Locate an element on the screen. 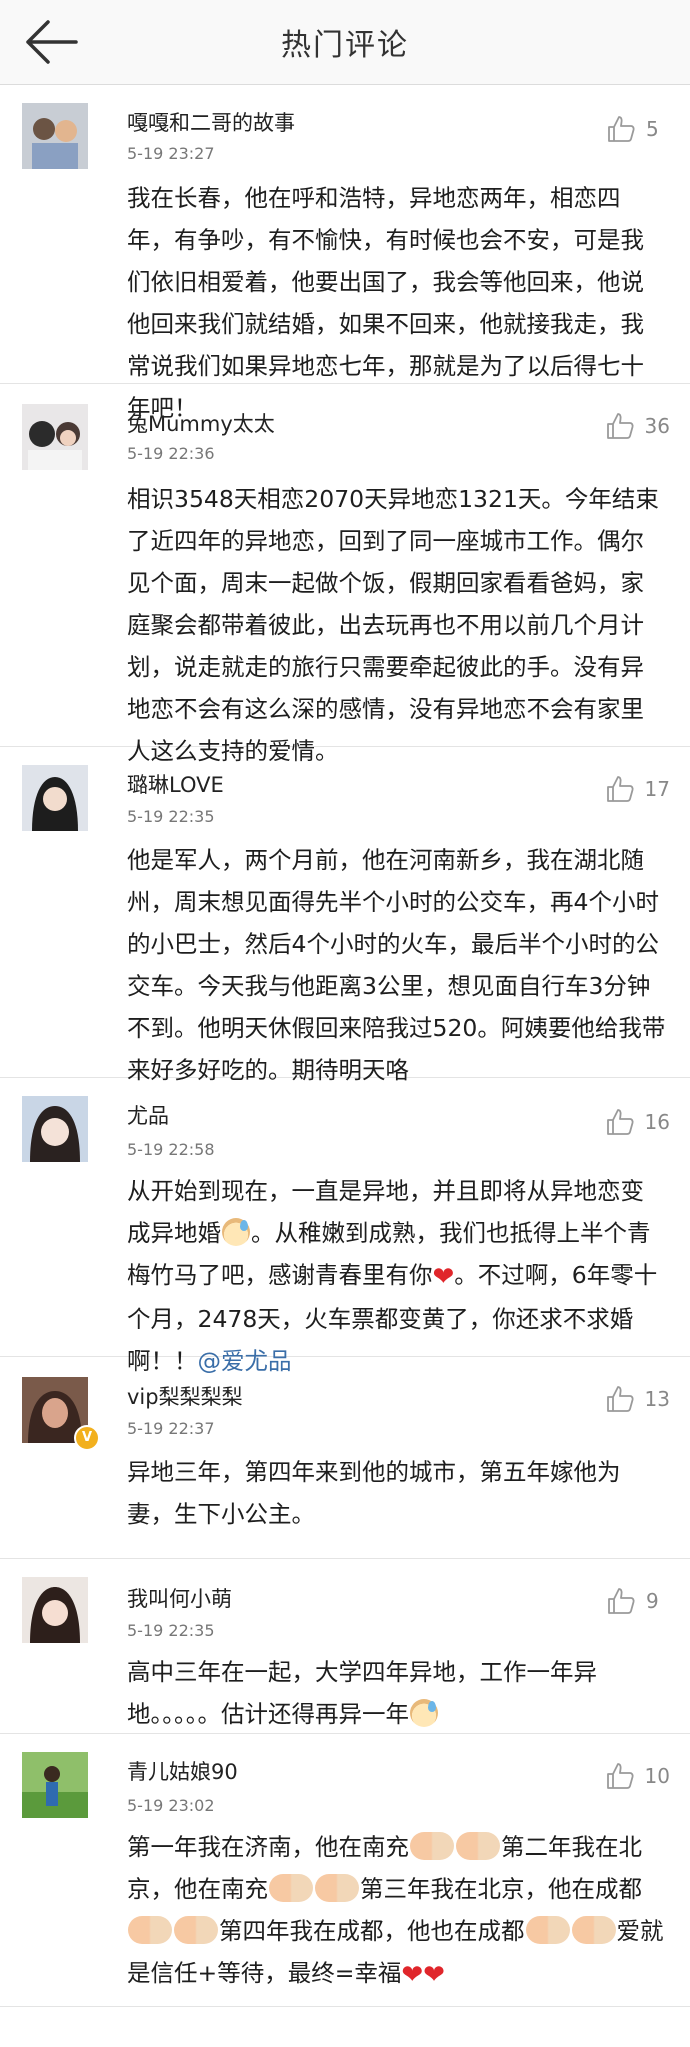 This screenshot has width=690, height=2047. like-button: 36 is located at coordinates (637, 426).